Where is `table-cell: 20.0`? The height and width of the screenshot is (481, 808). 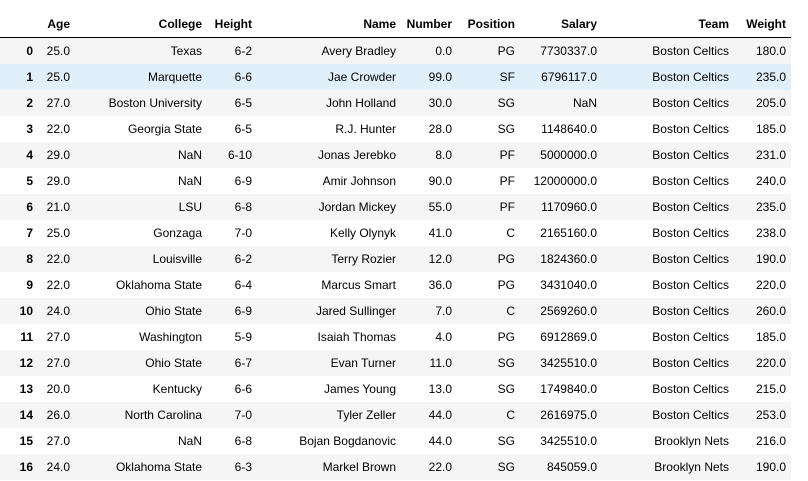
table-cell: 20.0 is located at coordinates (58, 389).